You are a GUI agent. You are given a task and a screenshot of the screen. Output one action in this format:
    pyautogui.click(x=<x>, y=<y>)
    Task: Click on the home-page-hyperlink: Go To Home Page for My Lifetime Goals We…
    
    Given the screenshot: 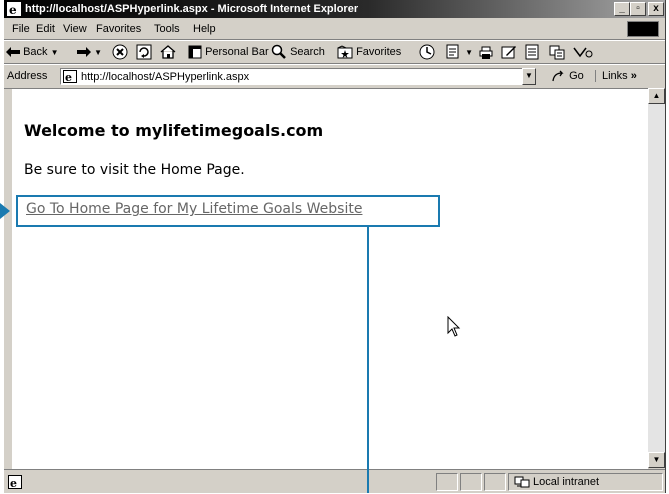 What is the action you would take?
    pyautogui.click(x=194, y=209)
    